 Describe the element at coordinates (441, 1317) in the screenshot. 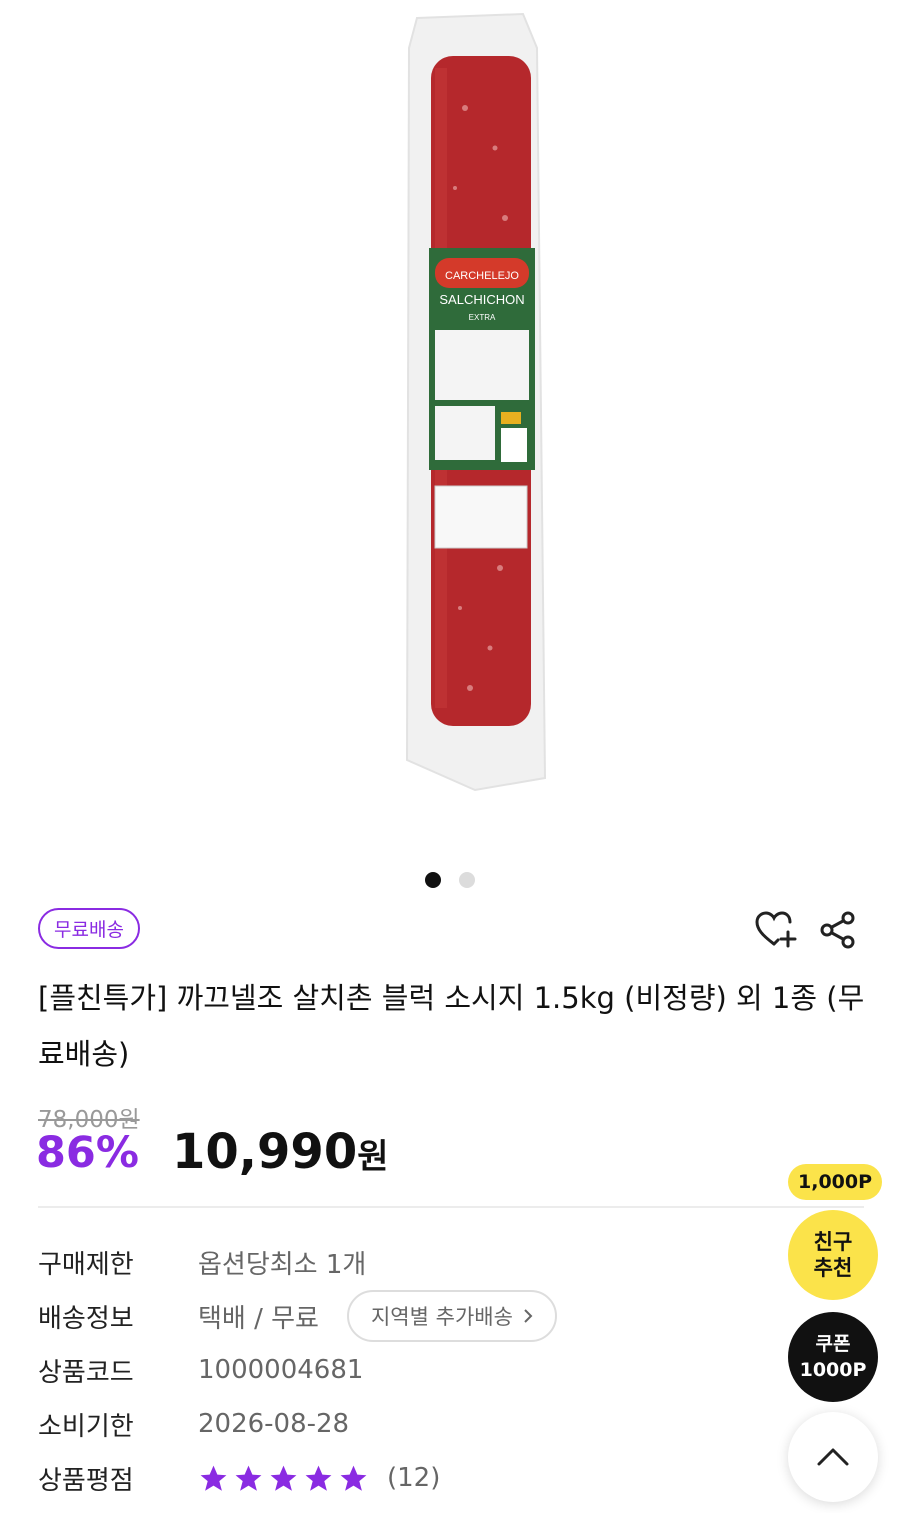

I see `regional-shipping-label: 지역별 추가배송` at that location.